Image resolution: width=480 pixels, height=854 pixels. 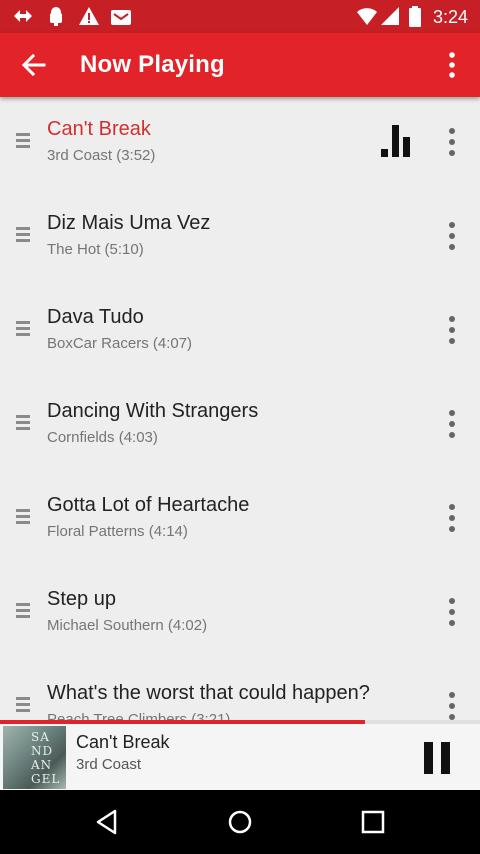 What do you see at coordinates (390, 16) in the screenshot?
I see `cell-signal-icon` at bounding box center [390, 16].